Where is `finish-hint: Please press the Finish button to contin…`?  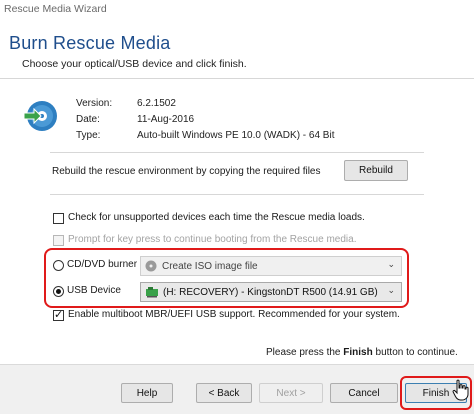
finish-hint: Please press the Finish button to contin… is located at coordinates (362, 352).